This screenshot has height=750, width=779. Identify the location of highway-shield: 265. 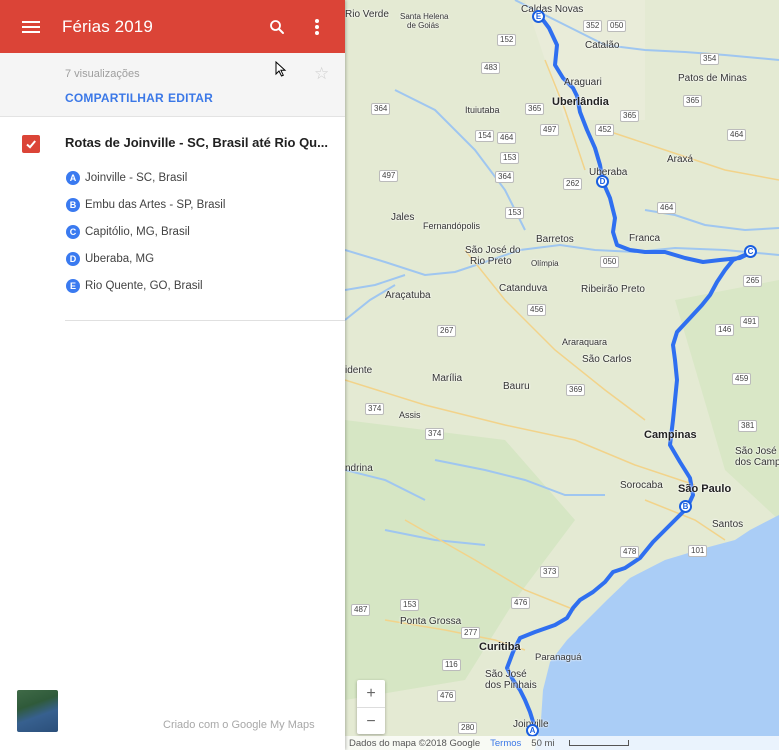
(753, 281).